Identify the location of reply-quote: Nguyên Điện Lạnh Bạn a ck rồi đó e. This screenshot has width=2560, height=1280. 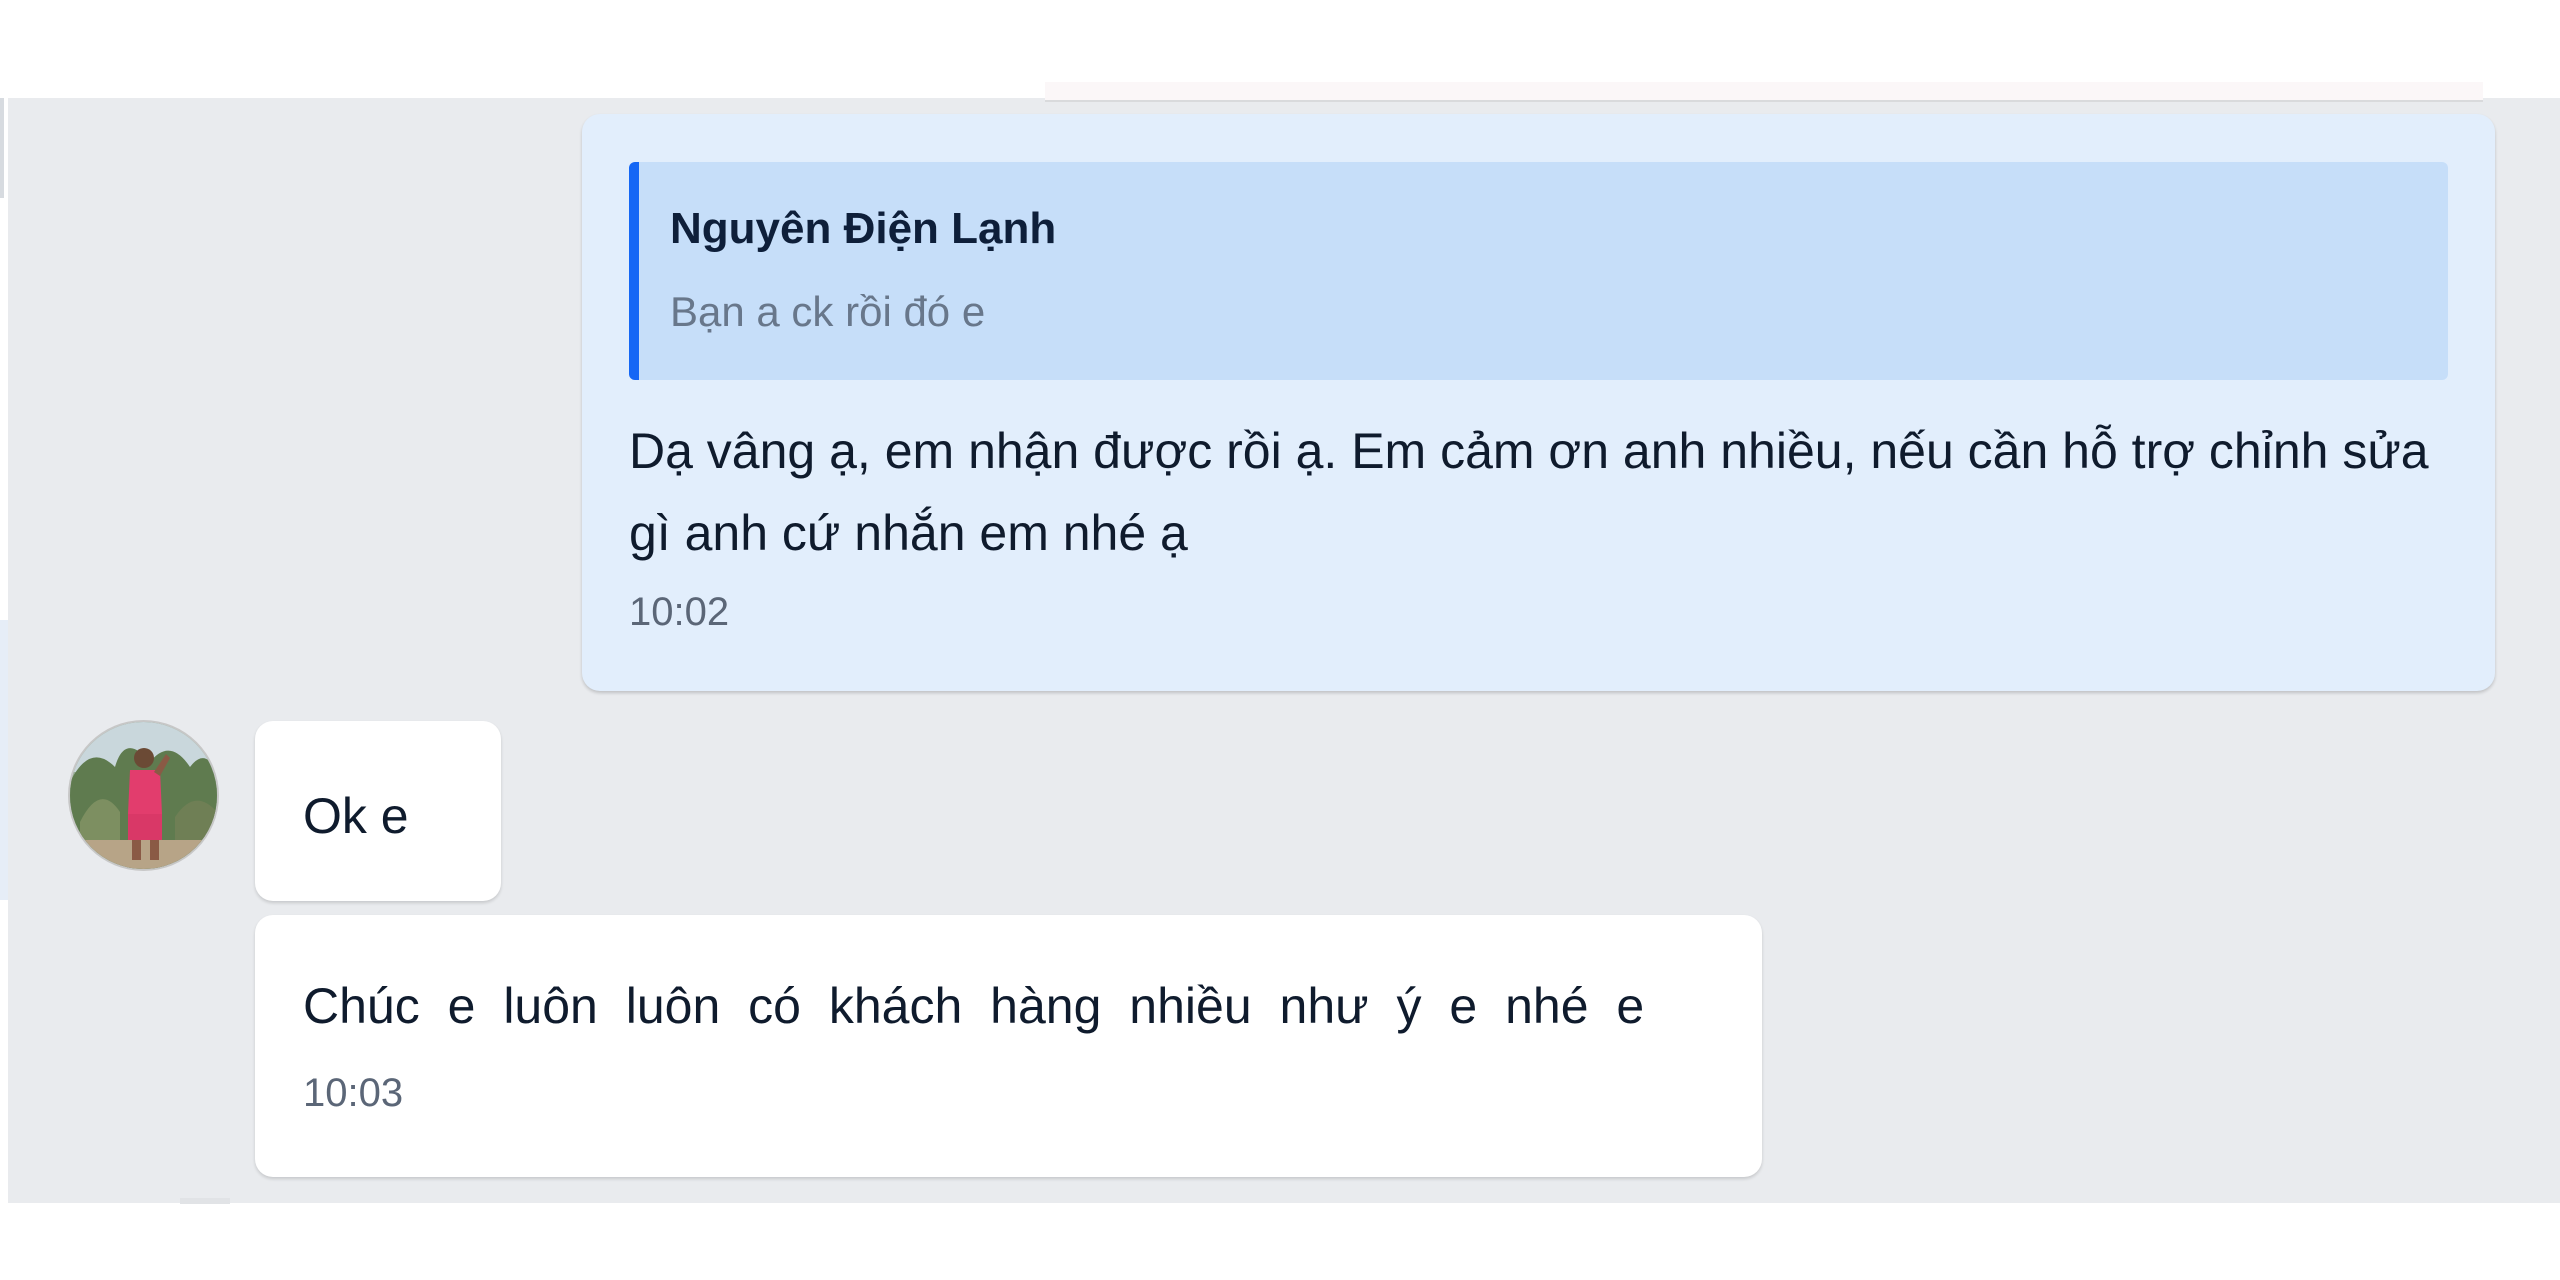
(1538, 271).